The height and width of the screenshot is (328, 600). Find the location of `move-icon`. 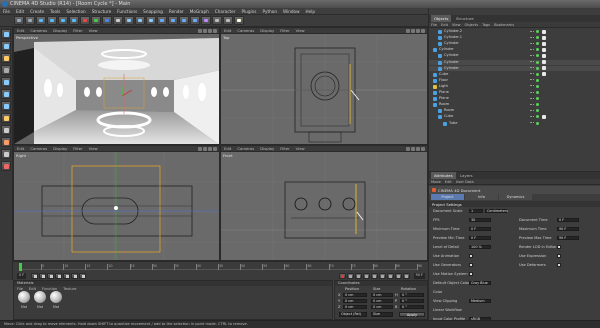

move-icon is located at coordinates (41, 20).